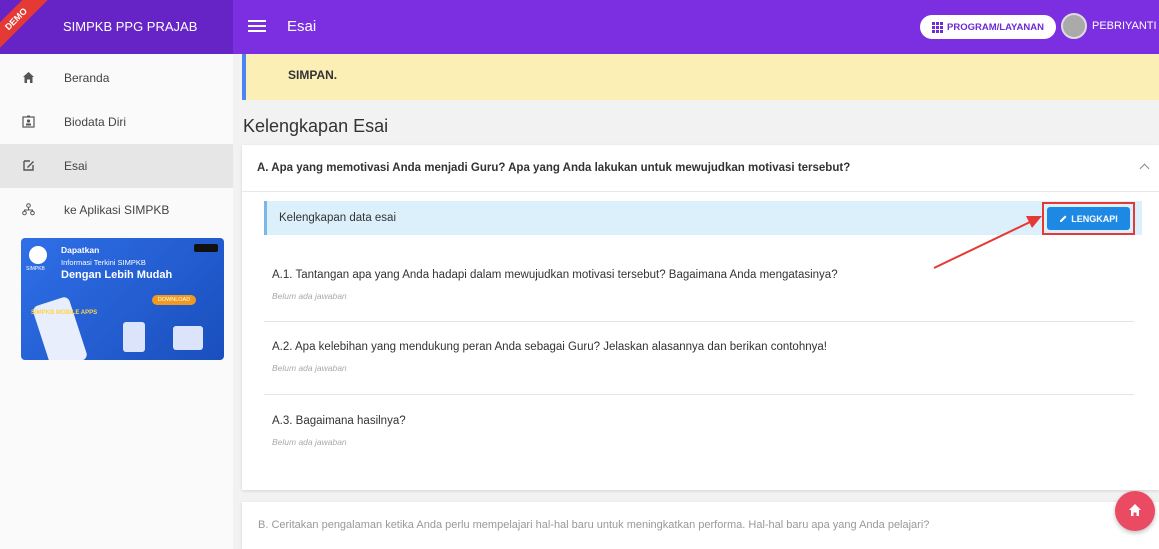 The width and height of the screenshot is (1159, 549). I want to click on banner-headline: Dengan Lebih Mudah, so click(117, 275).